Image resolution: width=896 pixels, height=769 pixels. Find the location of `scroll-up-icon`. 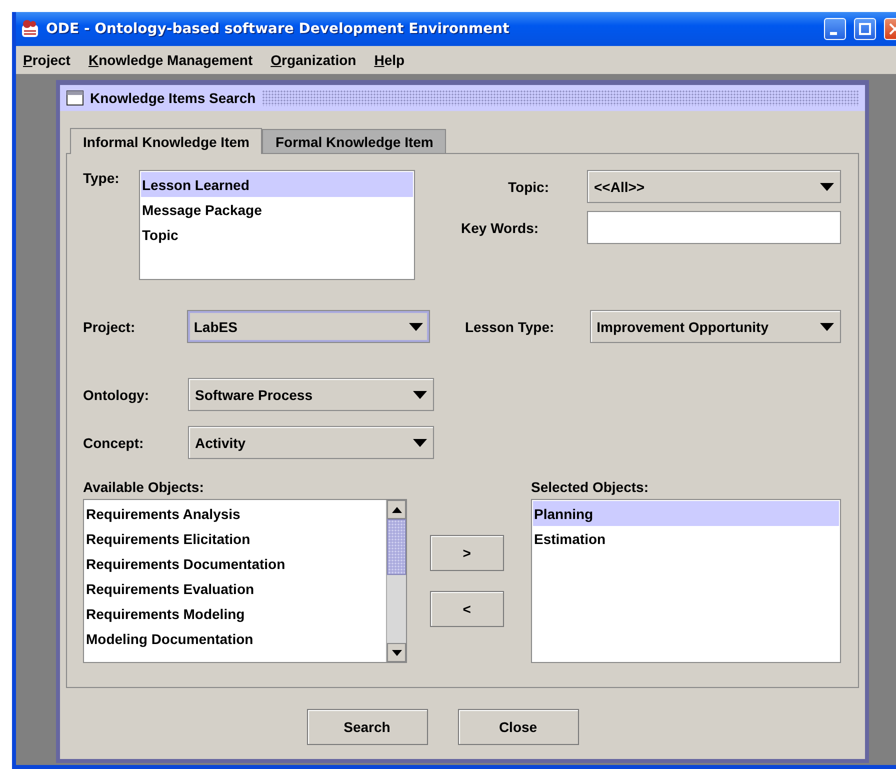

scroll-up-icon is located at coordinates (397, 509).